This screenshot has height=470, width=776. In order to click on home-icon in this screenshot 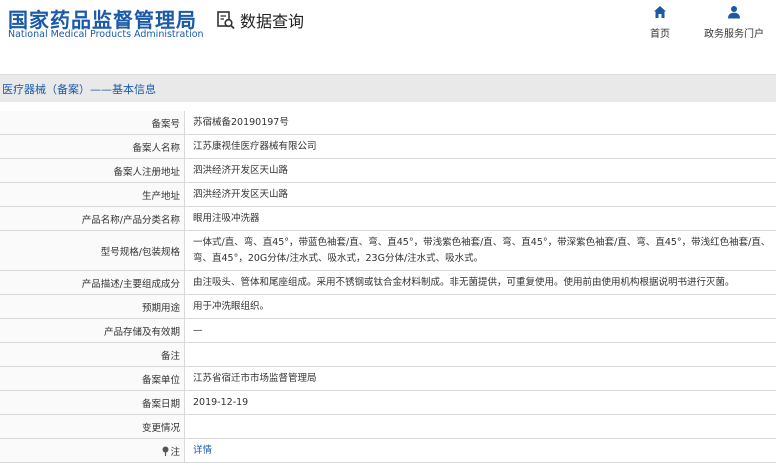, I will do `click(660, 12)`.